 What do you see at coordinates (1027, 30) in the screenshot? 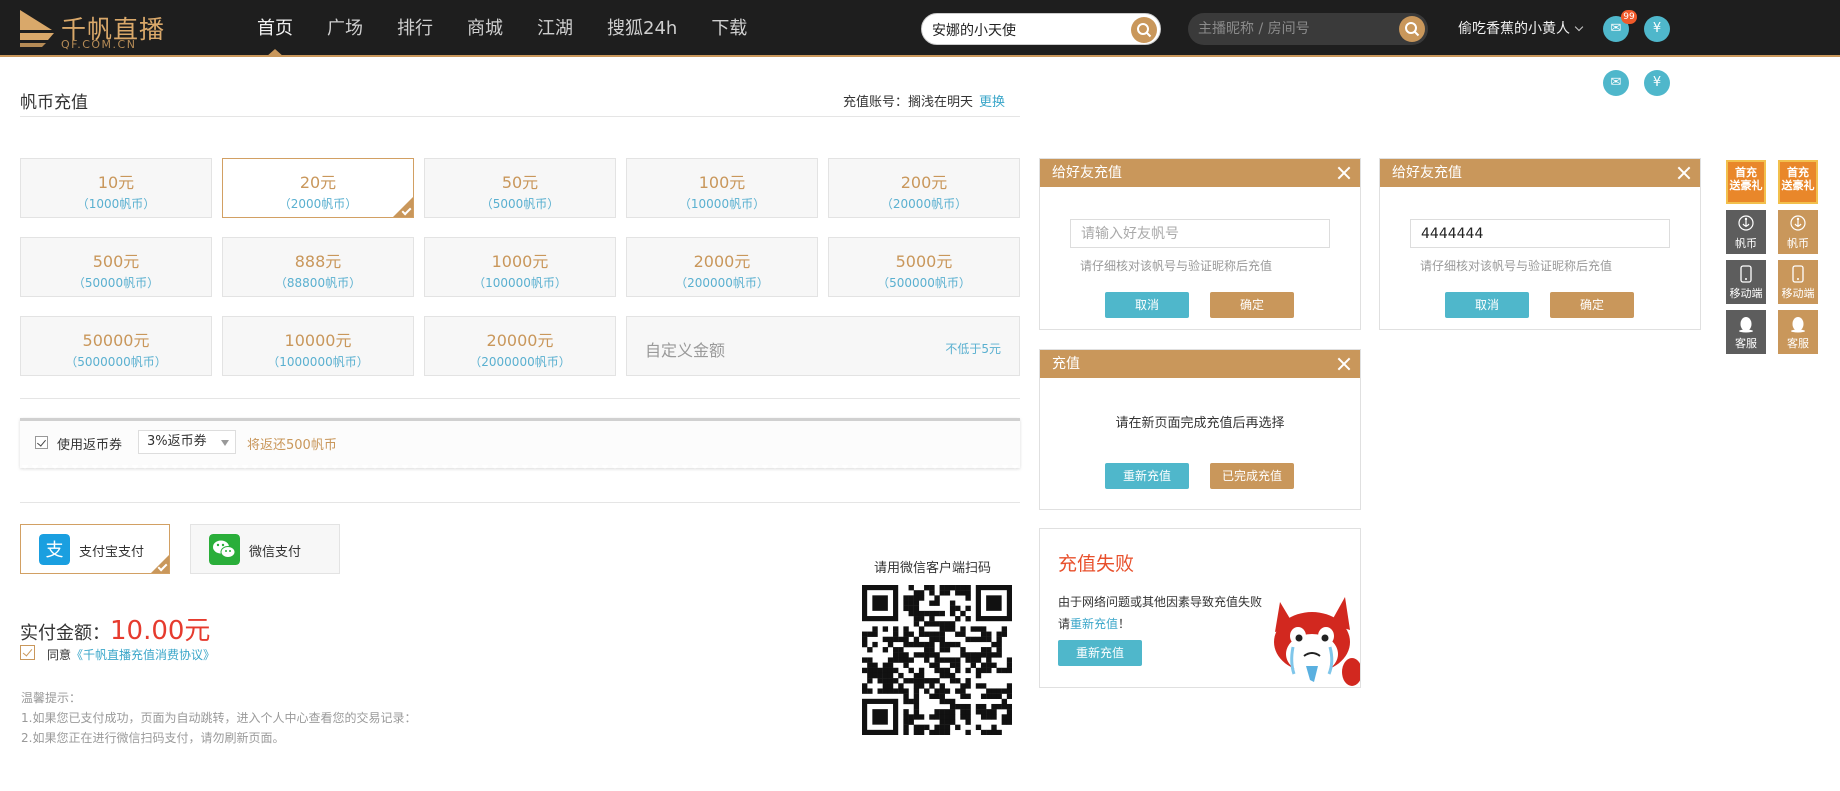
I see `search-input-primary` at bounding box center [1027, 30].